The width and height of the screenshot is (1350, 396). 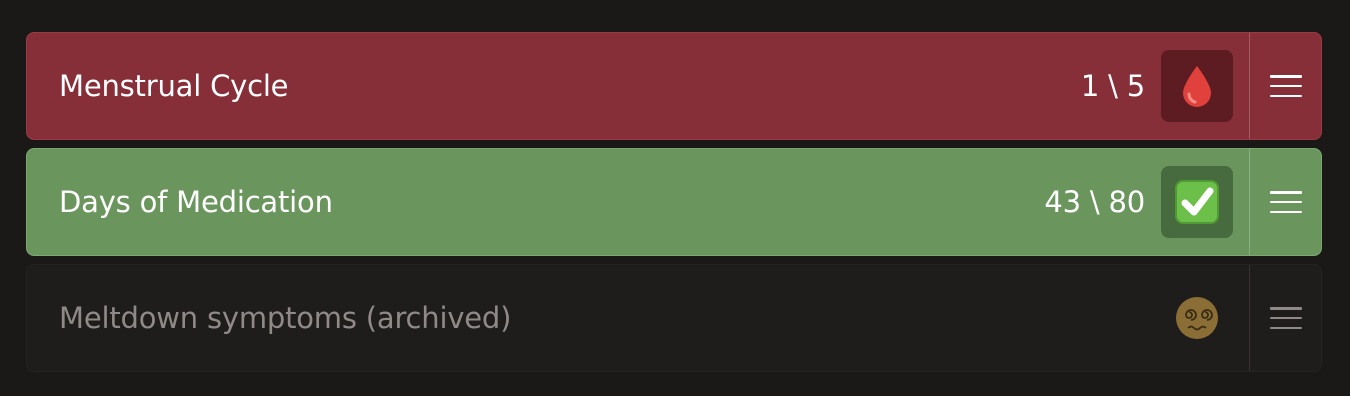 I want to click on dizzy-face-icon, so click(x=1197, y=318).